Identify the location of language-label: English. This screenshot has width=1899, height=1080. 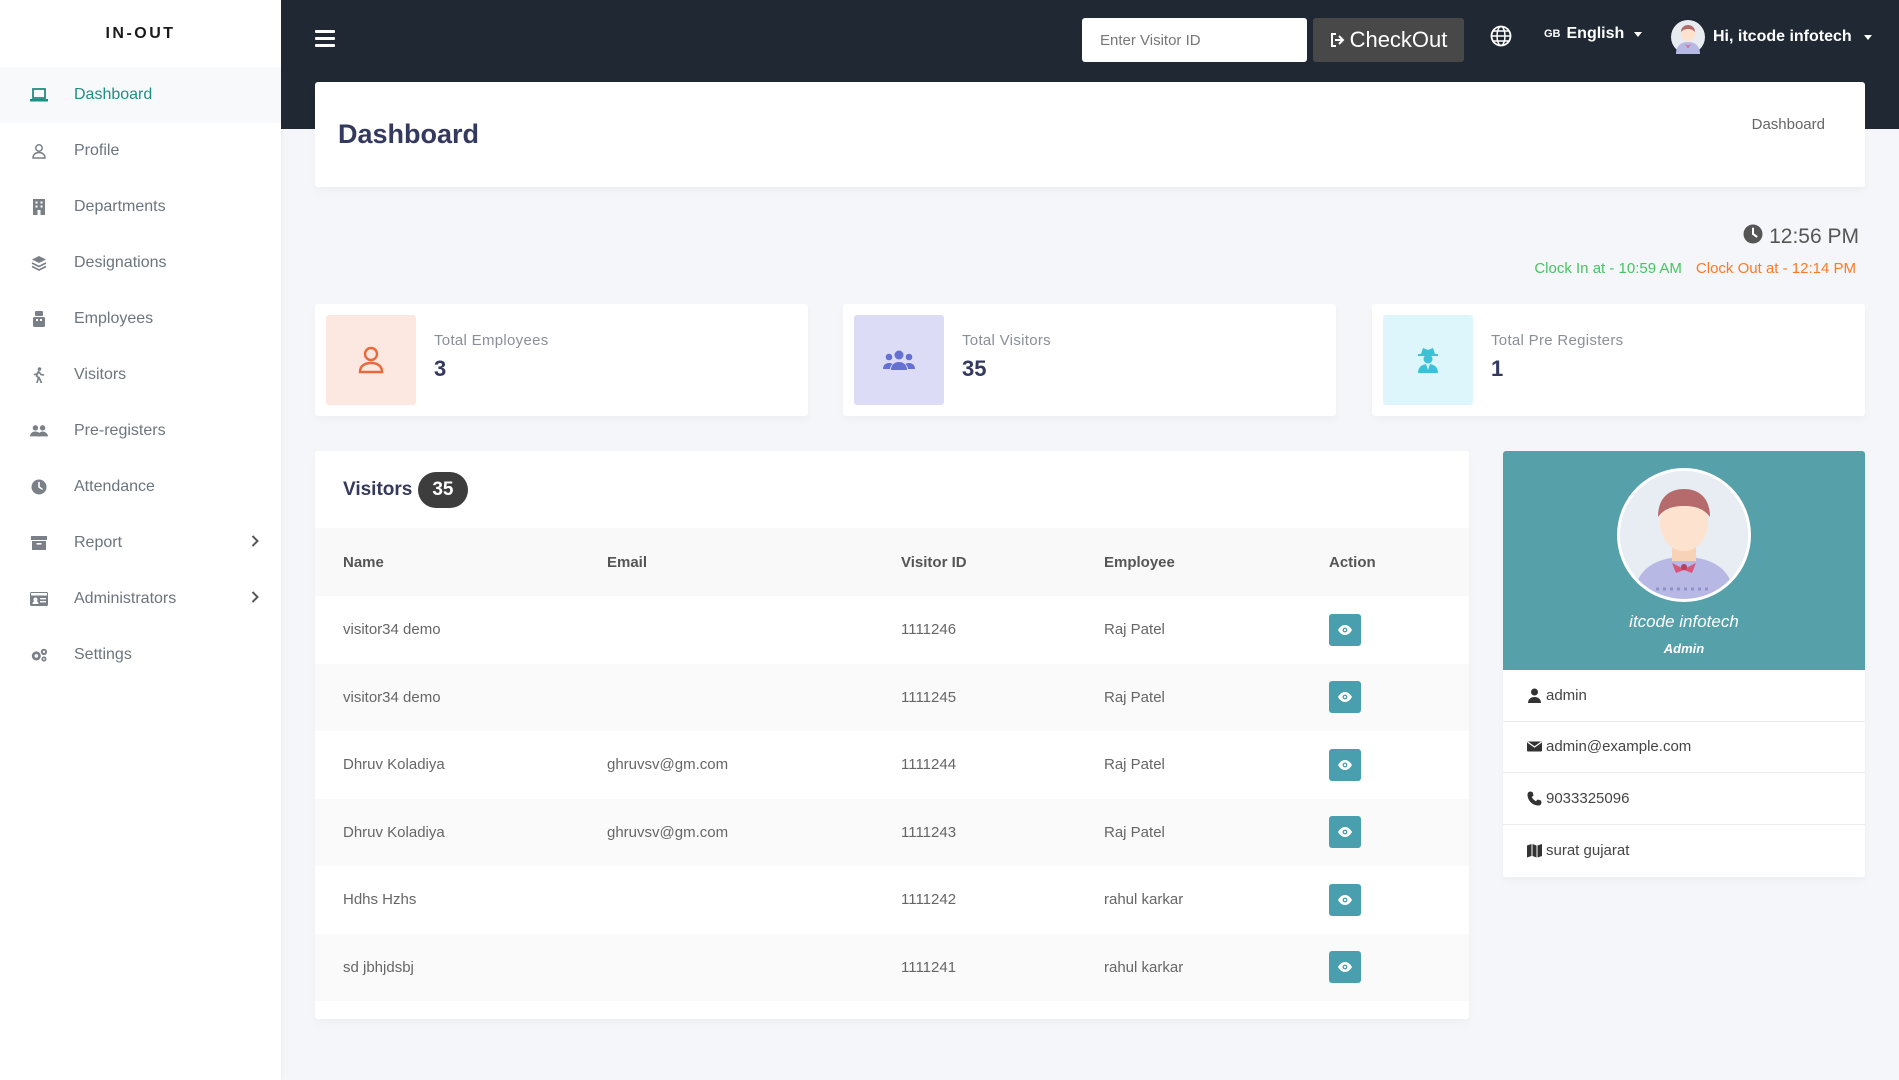
(1595, 33).